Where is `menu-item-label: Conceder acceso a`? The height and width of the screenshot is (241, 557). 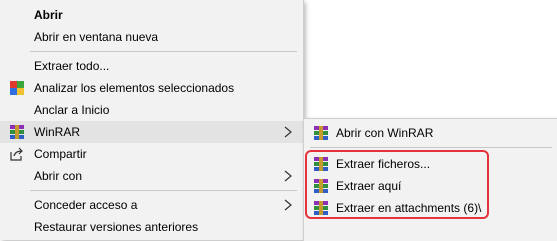 menu-item-label: Conceder acceso a is located at coordinates (86, 205).